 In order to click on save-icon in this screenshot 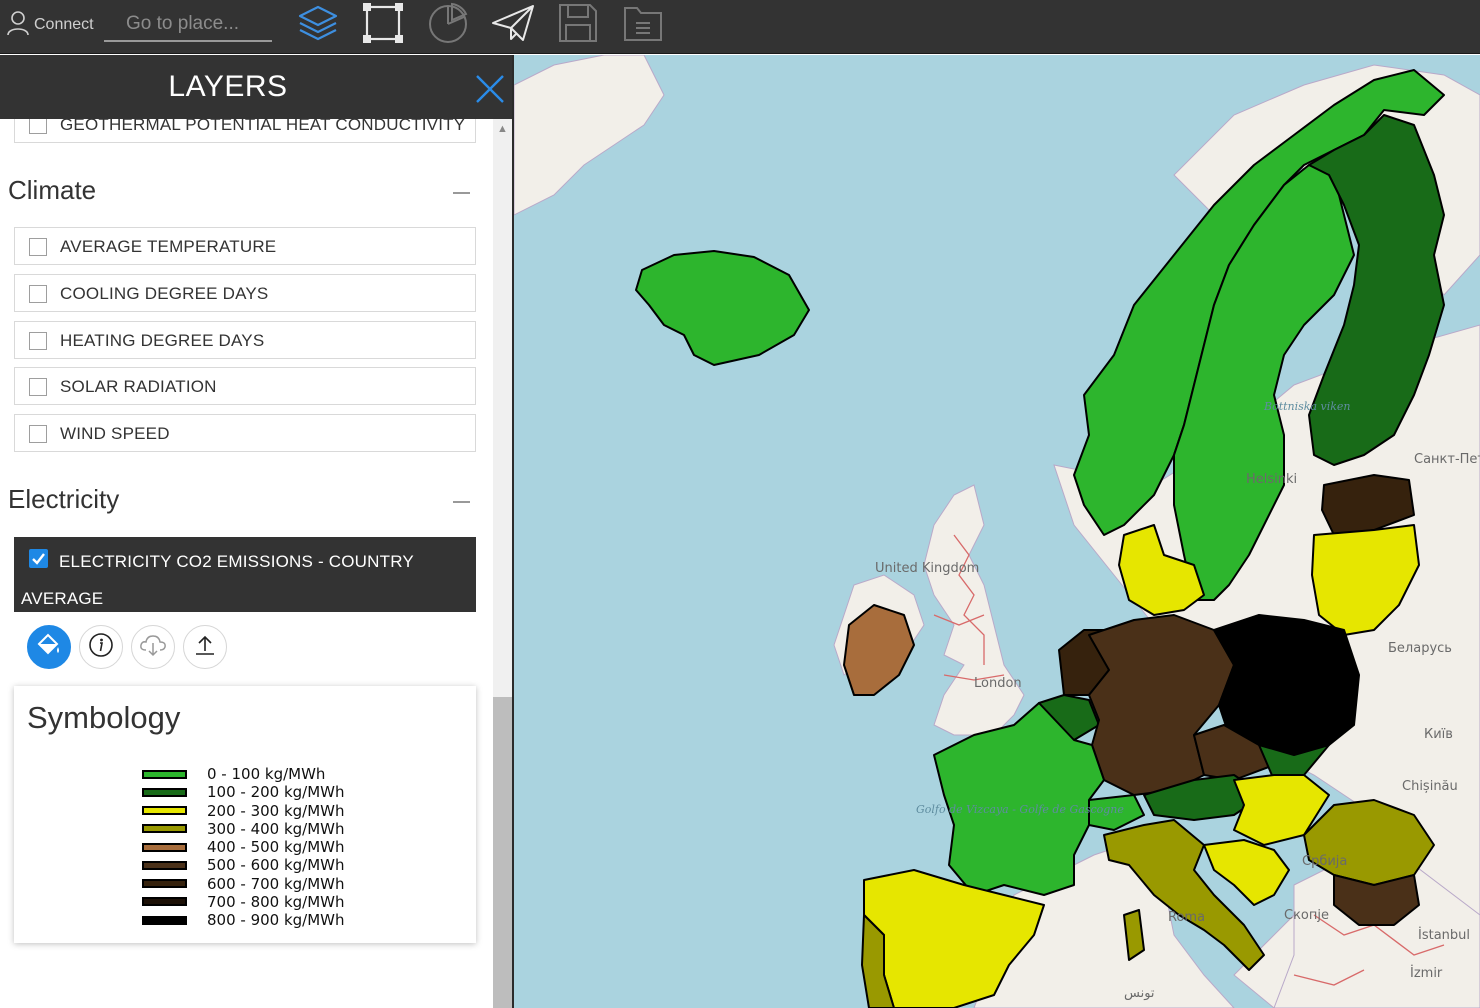, I will do `click(578, 25)`.